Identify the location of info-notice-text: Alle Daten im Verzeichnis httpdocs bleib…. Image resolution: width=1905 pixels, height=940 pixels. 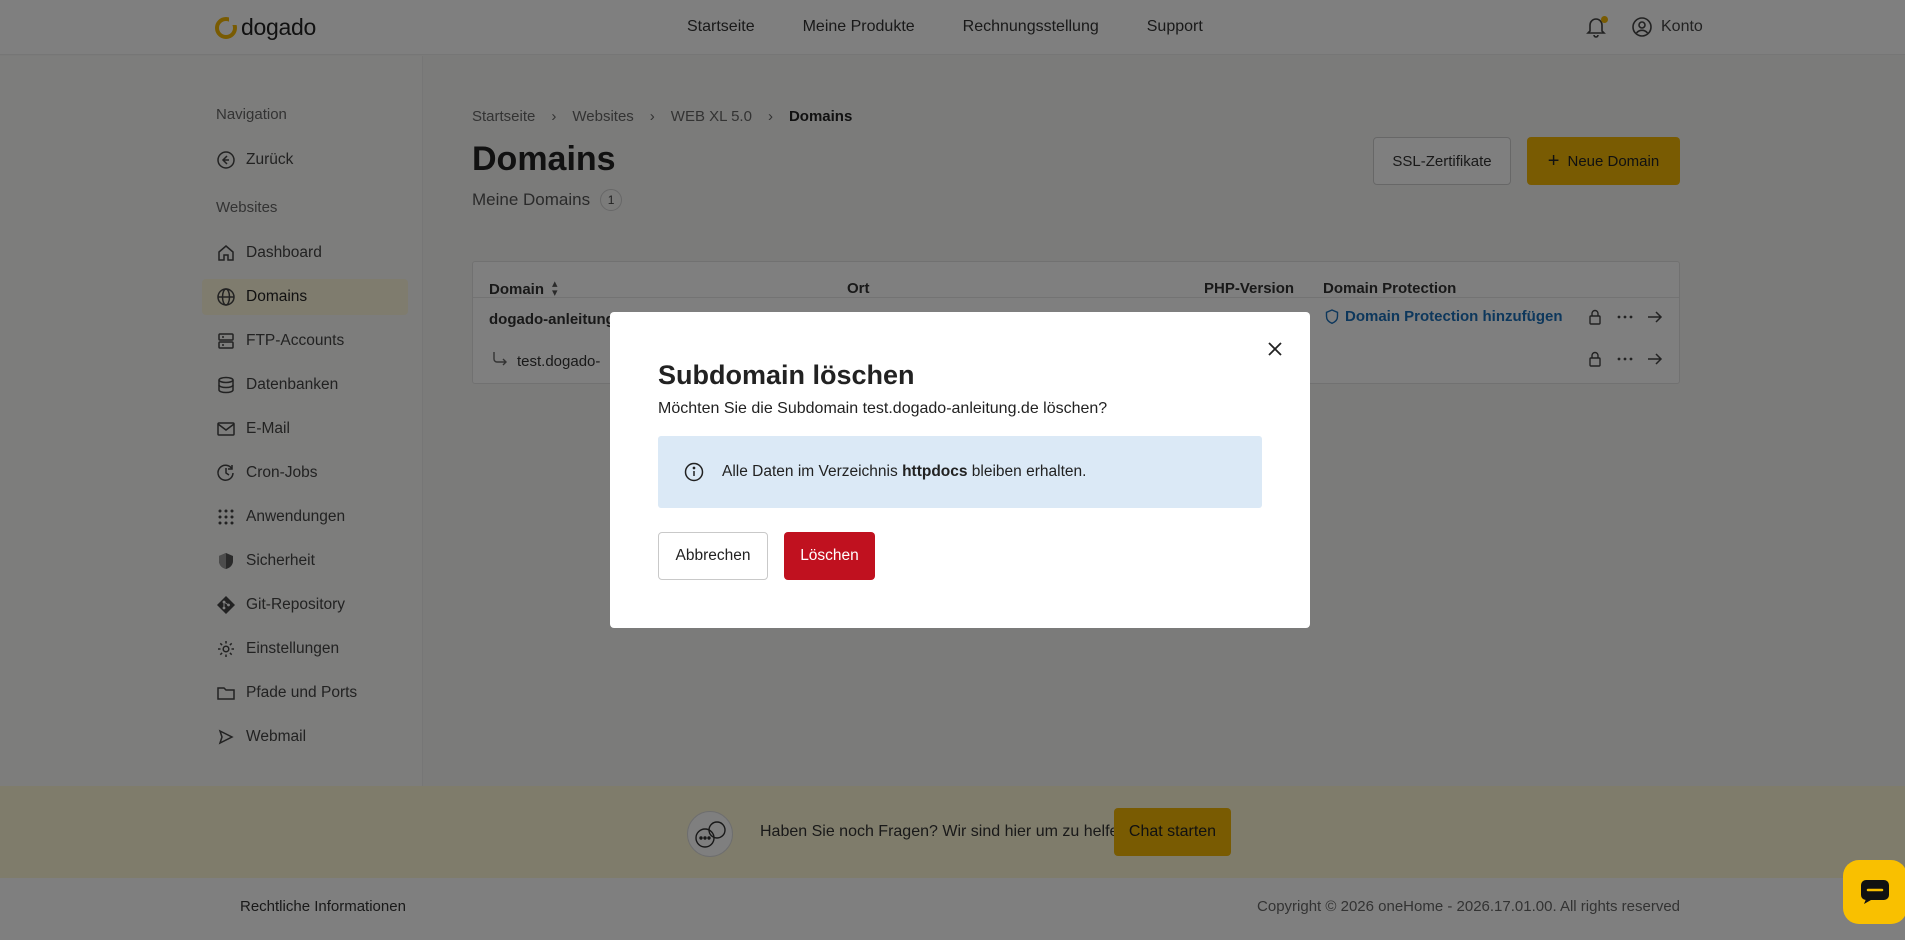
(904, 472).